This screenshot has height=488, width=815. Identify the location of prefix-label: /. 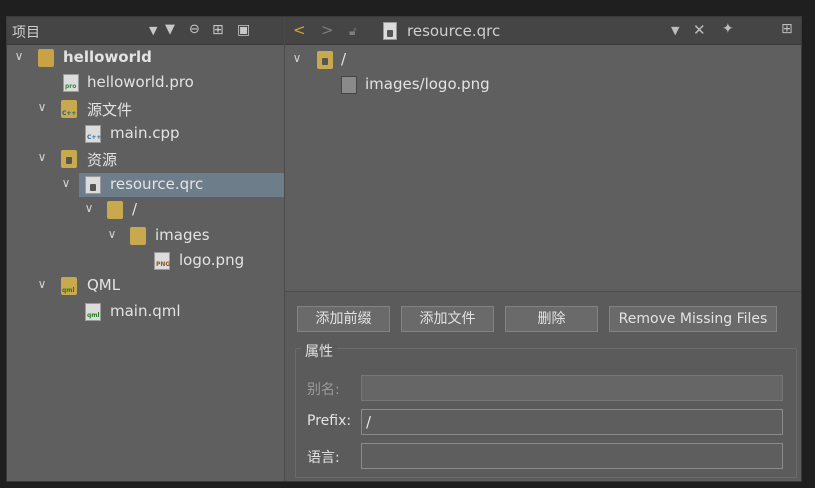
(344, 59).